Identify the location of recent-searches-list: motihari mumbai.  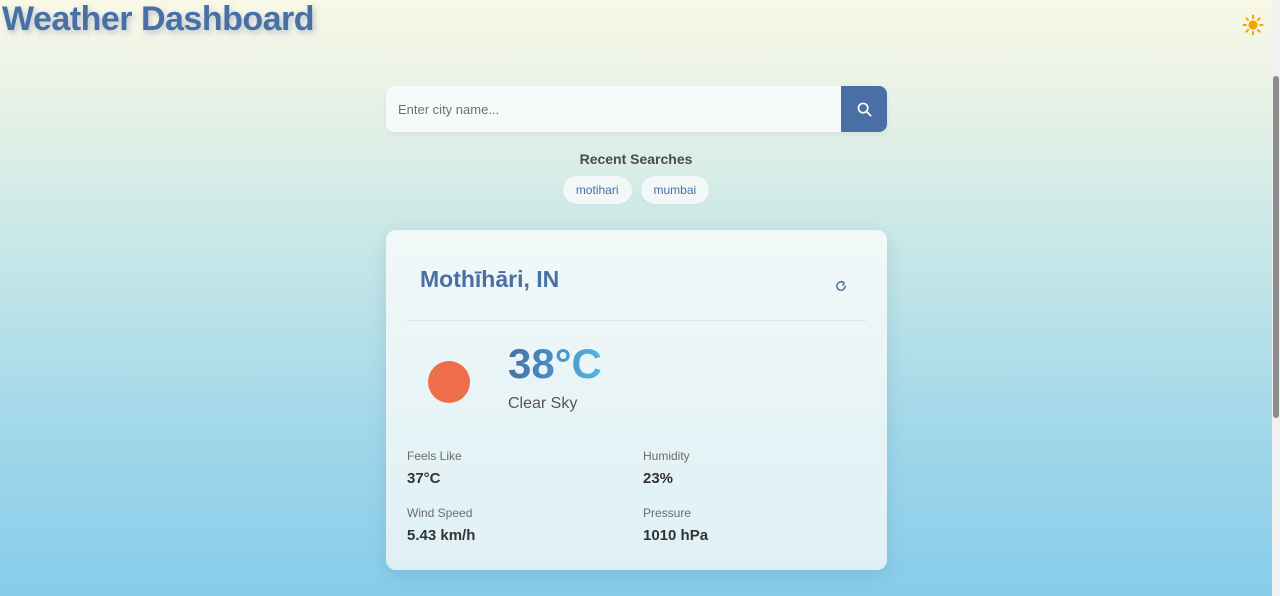
(636, 190).